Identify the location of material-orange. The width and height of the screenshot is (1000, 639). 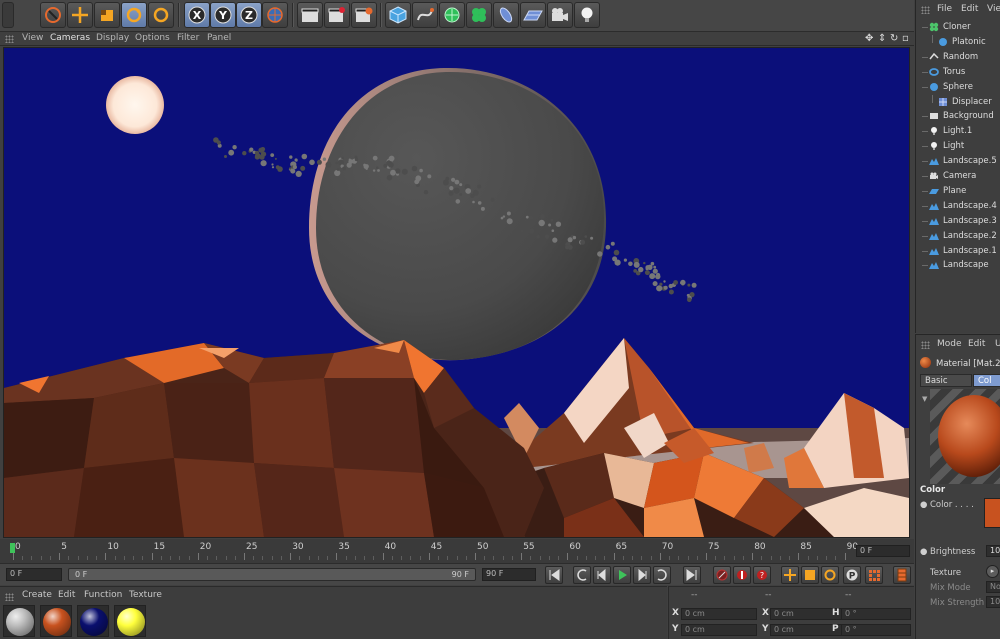
(56, 621).